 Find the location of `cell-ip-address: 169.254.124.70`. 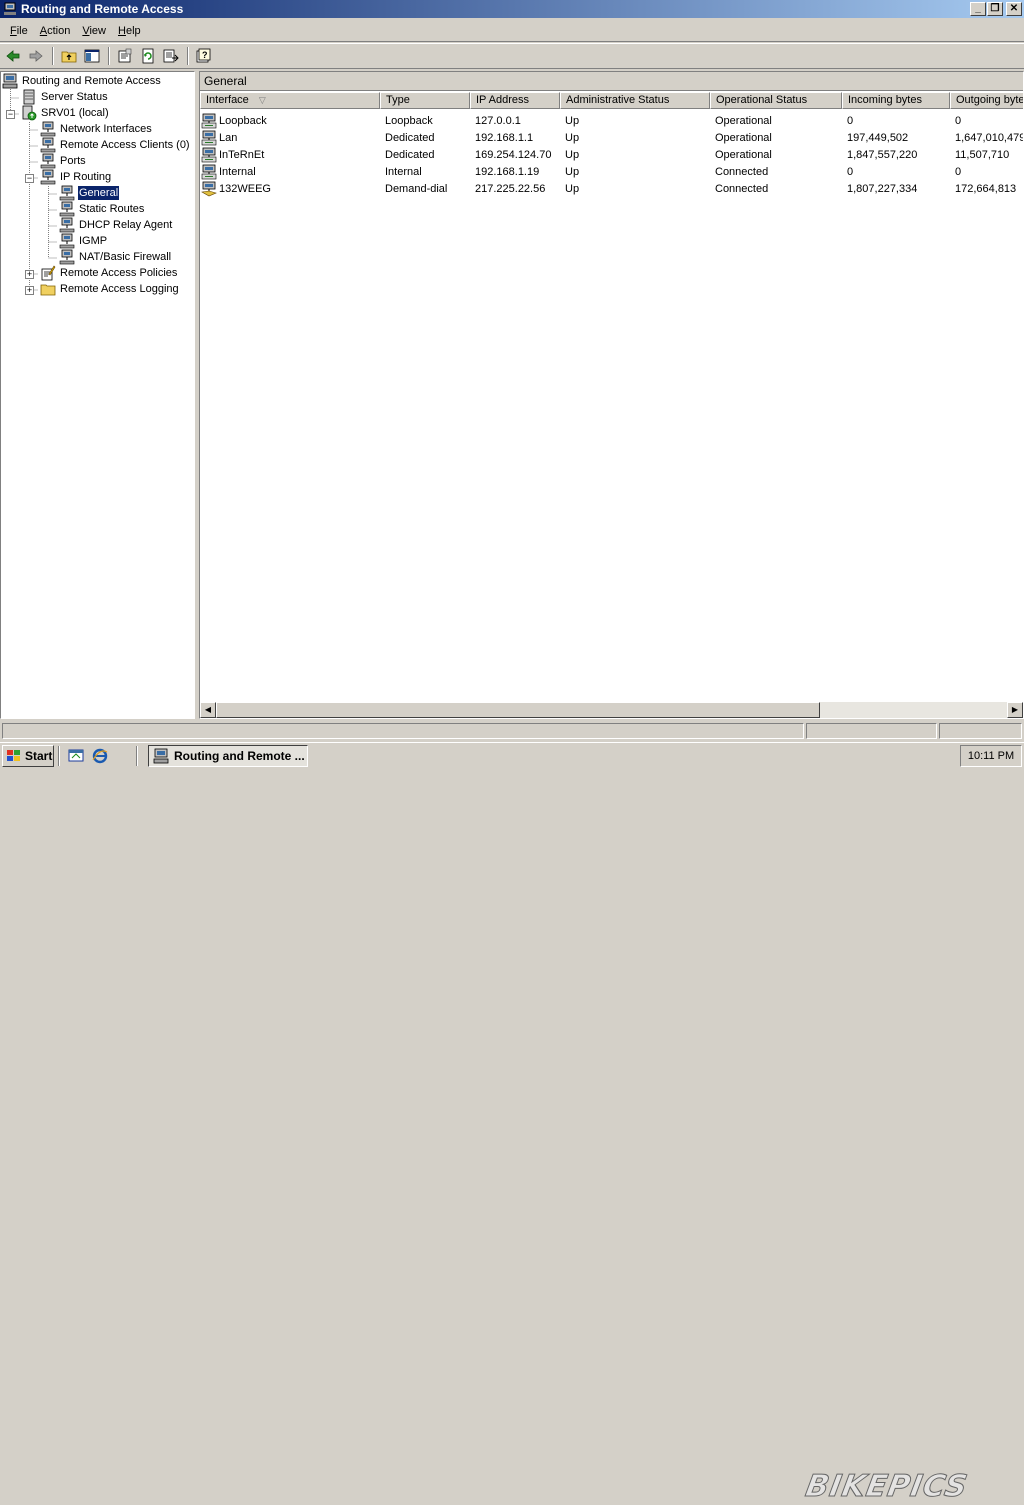

cell-ip-address: 169.254.124.70 is located at coordinates (513, 154).